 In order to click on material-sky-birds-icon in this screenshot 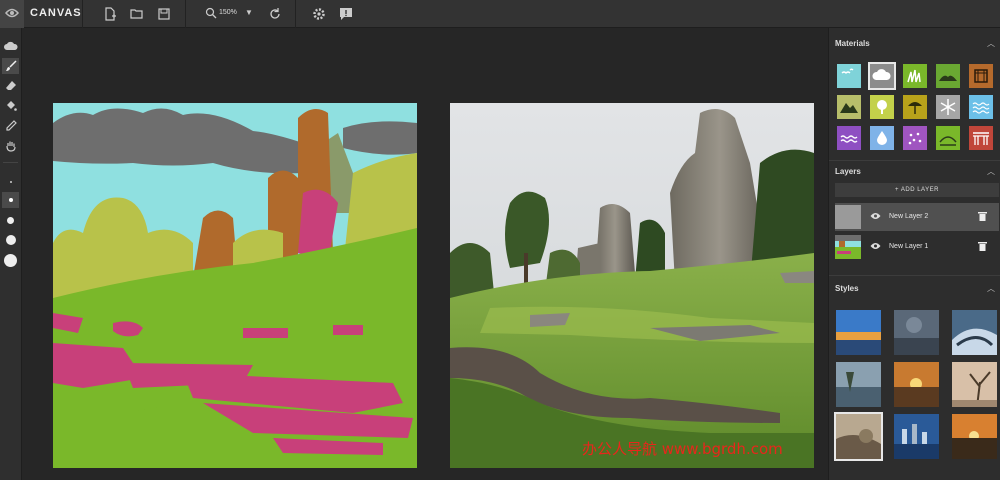, I will do `click(849, 76)`.